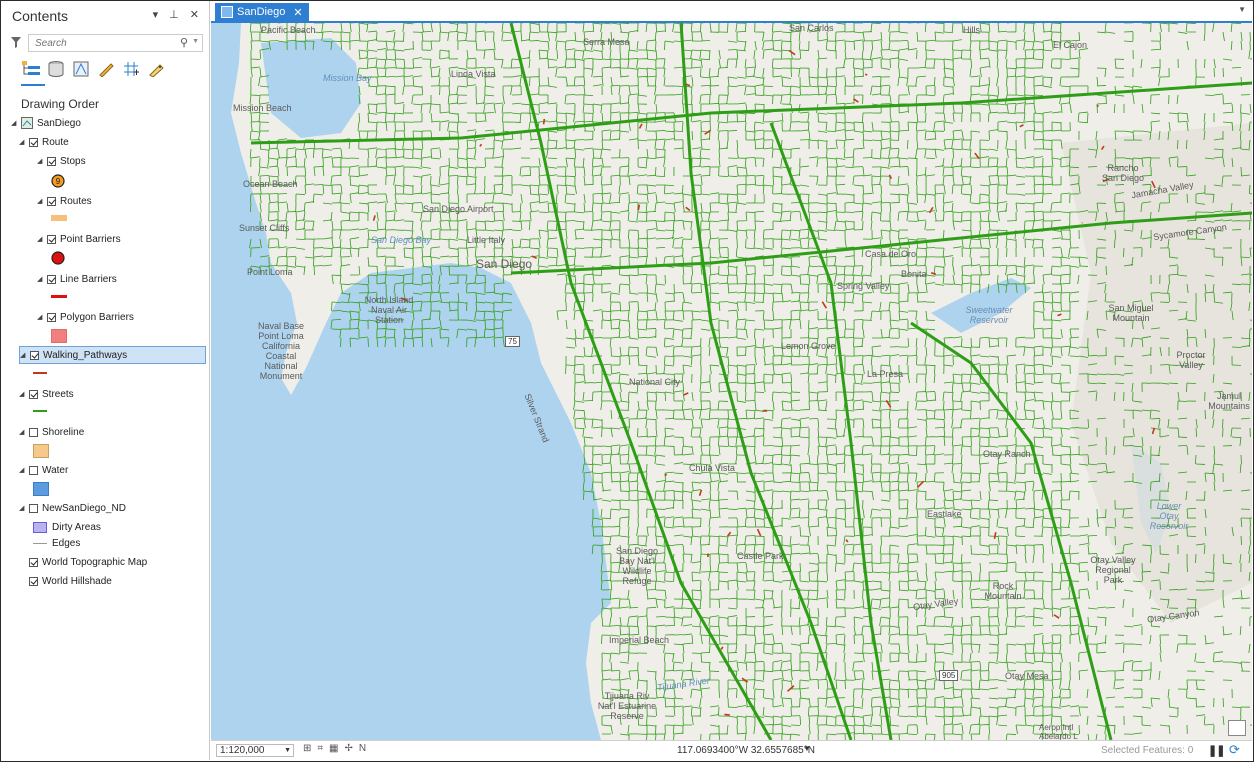 The image size is (1254, 762). What do you see at coordinates (85, 317) in the screenshot?
I see `layer-row-polygon-barriers: ◢ Polygon Barriers` at bounding box center [85, 317].